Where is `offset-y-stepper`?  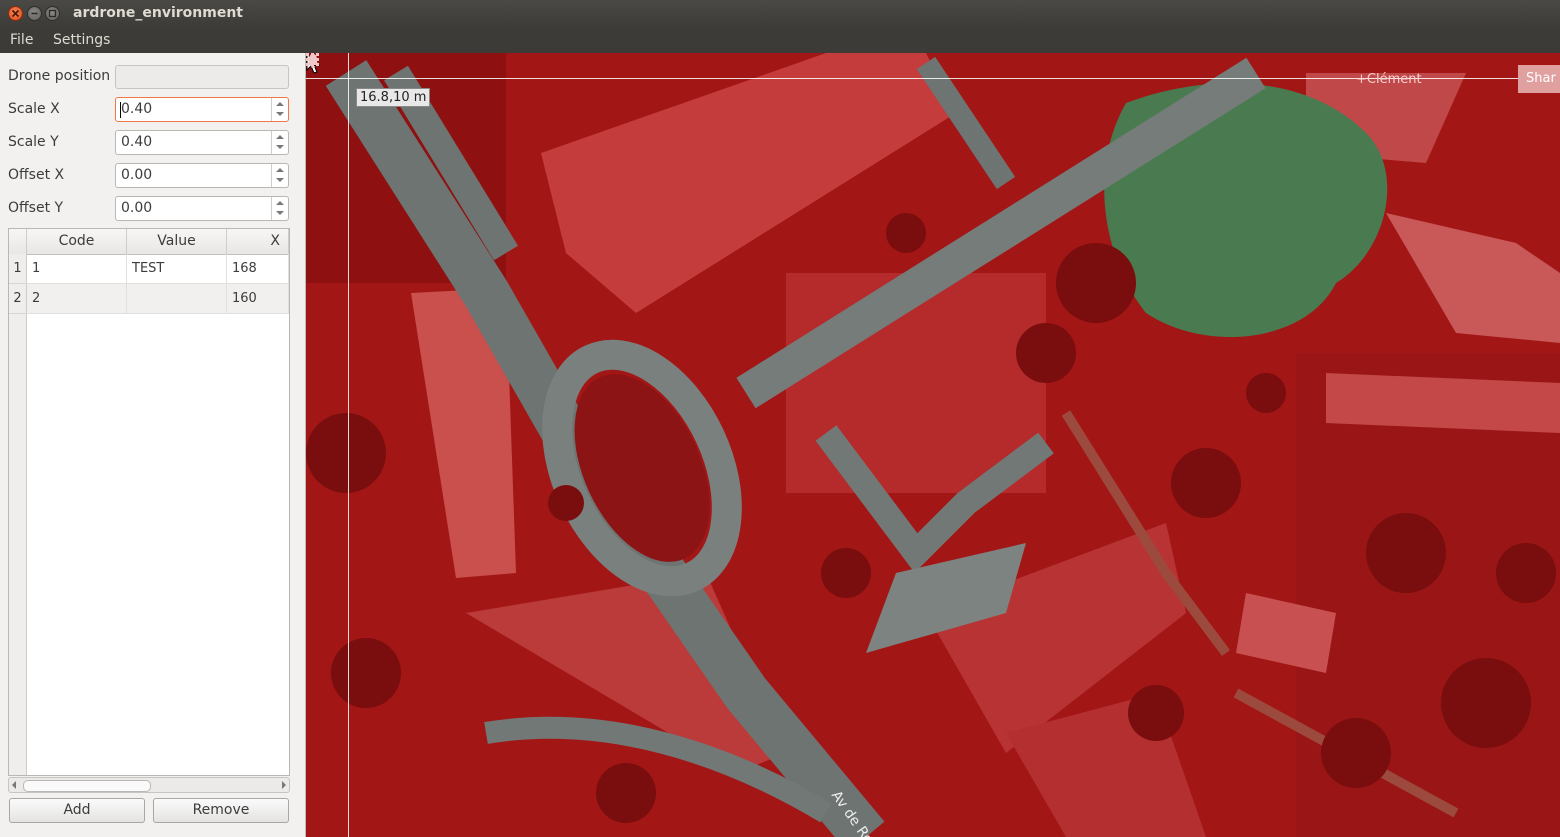 offset-y-stepper is located at coordinates (279, 208).